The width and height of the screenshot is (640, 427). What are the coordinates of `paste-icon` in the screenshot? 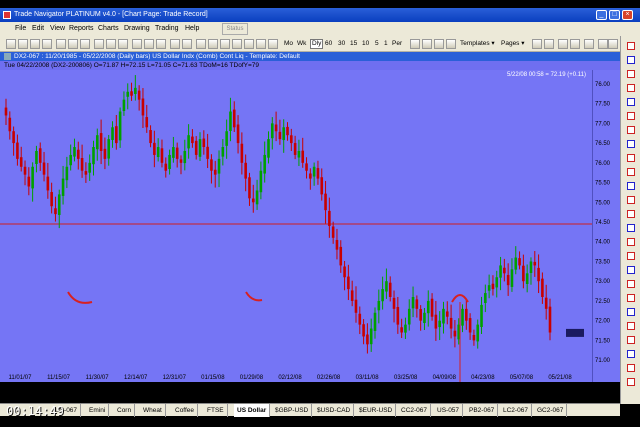 It's located at (85, 44).